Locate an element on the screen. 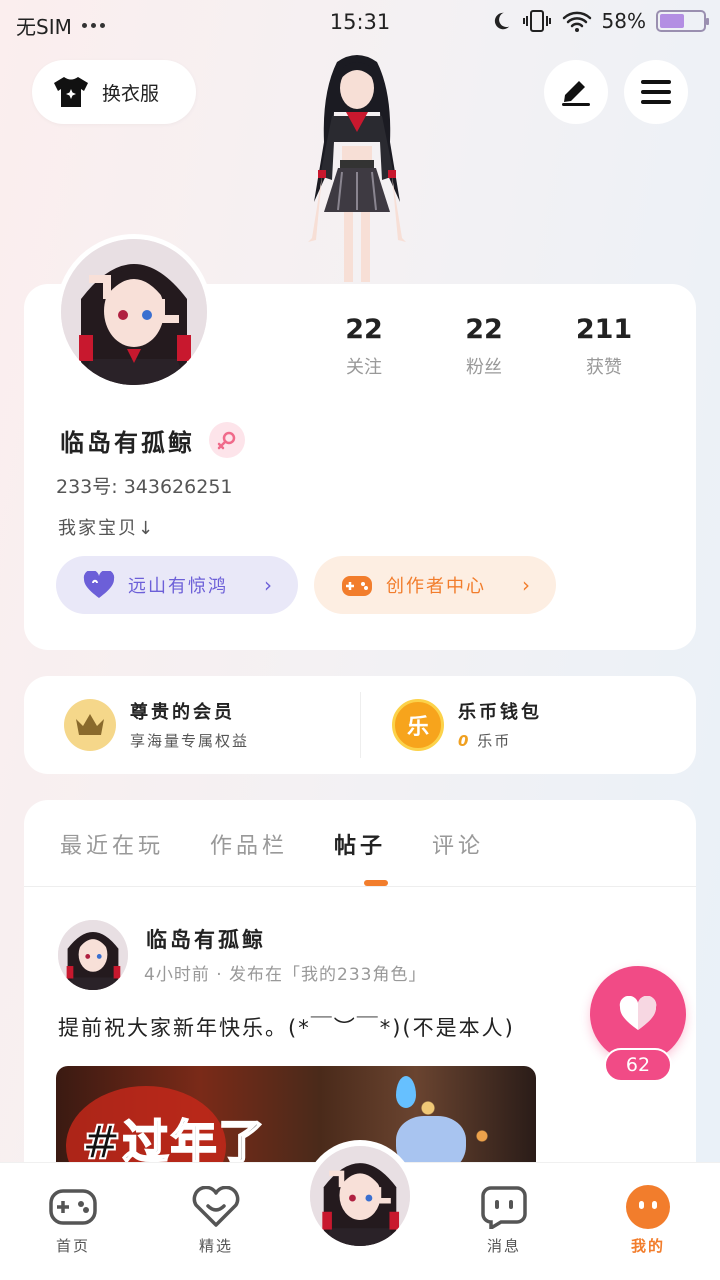 This screenshot has height=1280, width=720. stat-followers: 22 粉丝 is located at coordinates (484, 346).